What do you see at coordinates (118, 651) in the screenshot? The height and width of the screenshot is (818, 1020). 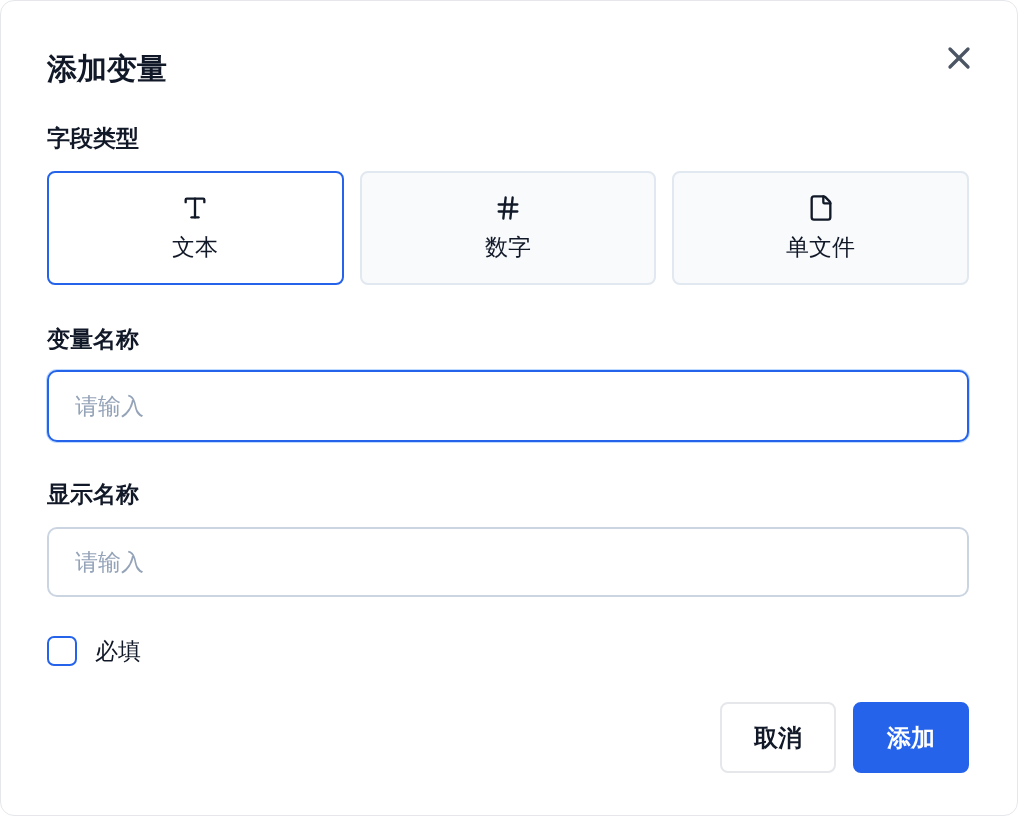 I see `checkbox-label: 必填` at bounding box center [118, 651].